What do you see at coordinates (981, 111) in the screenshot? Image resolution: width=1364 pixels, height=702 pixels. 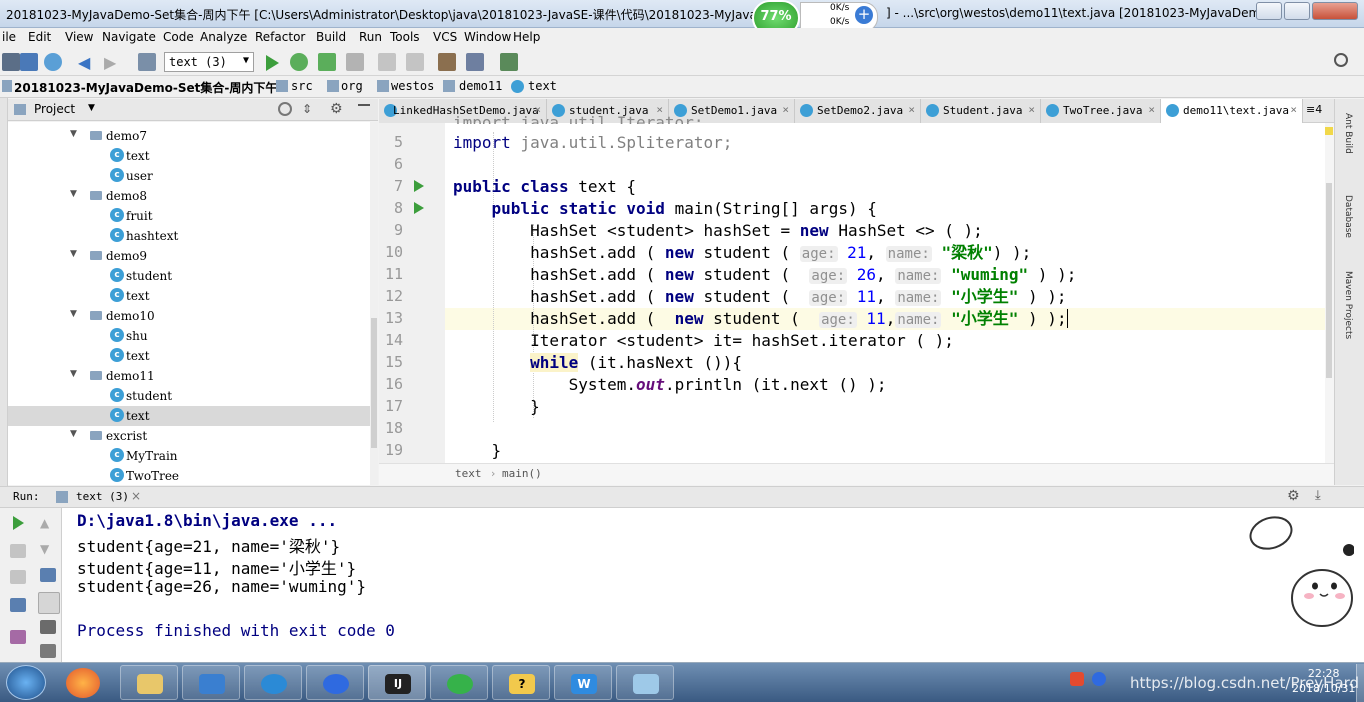 I see `tab-student-upper: Student.java ×` at bounding box center [981, 111].